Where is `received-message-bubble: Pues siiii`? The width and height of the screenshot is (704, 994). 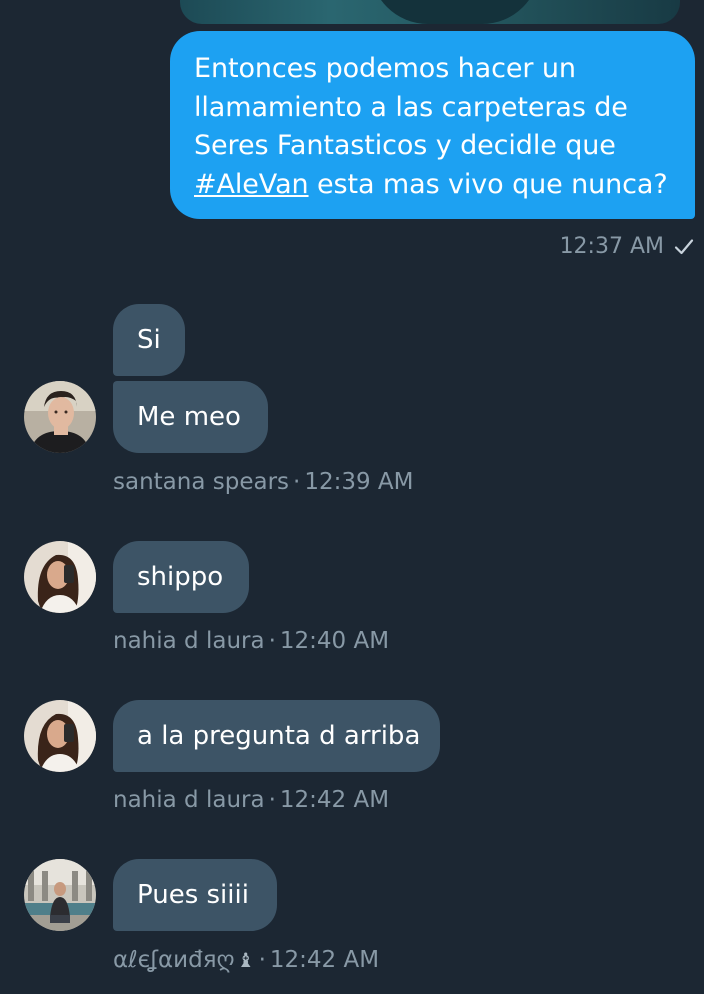 received-message-bubble: Pues siiii is located at coordinates (195, 895).